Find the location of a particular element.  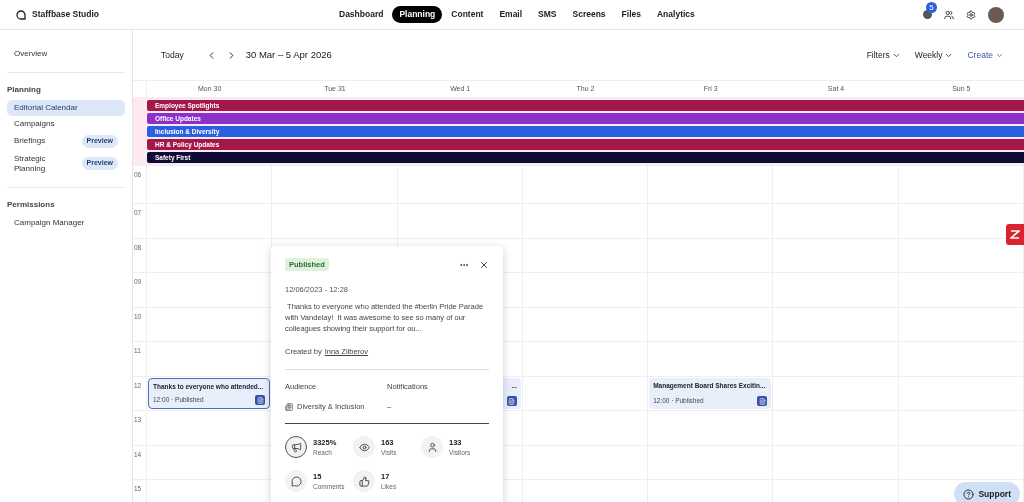

nav-tab: Content is located at coordinates (467, 14).